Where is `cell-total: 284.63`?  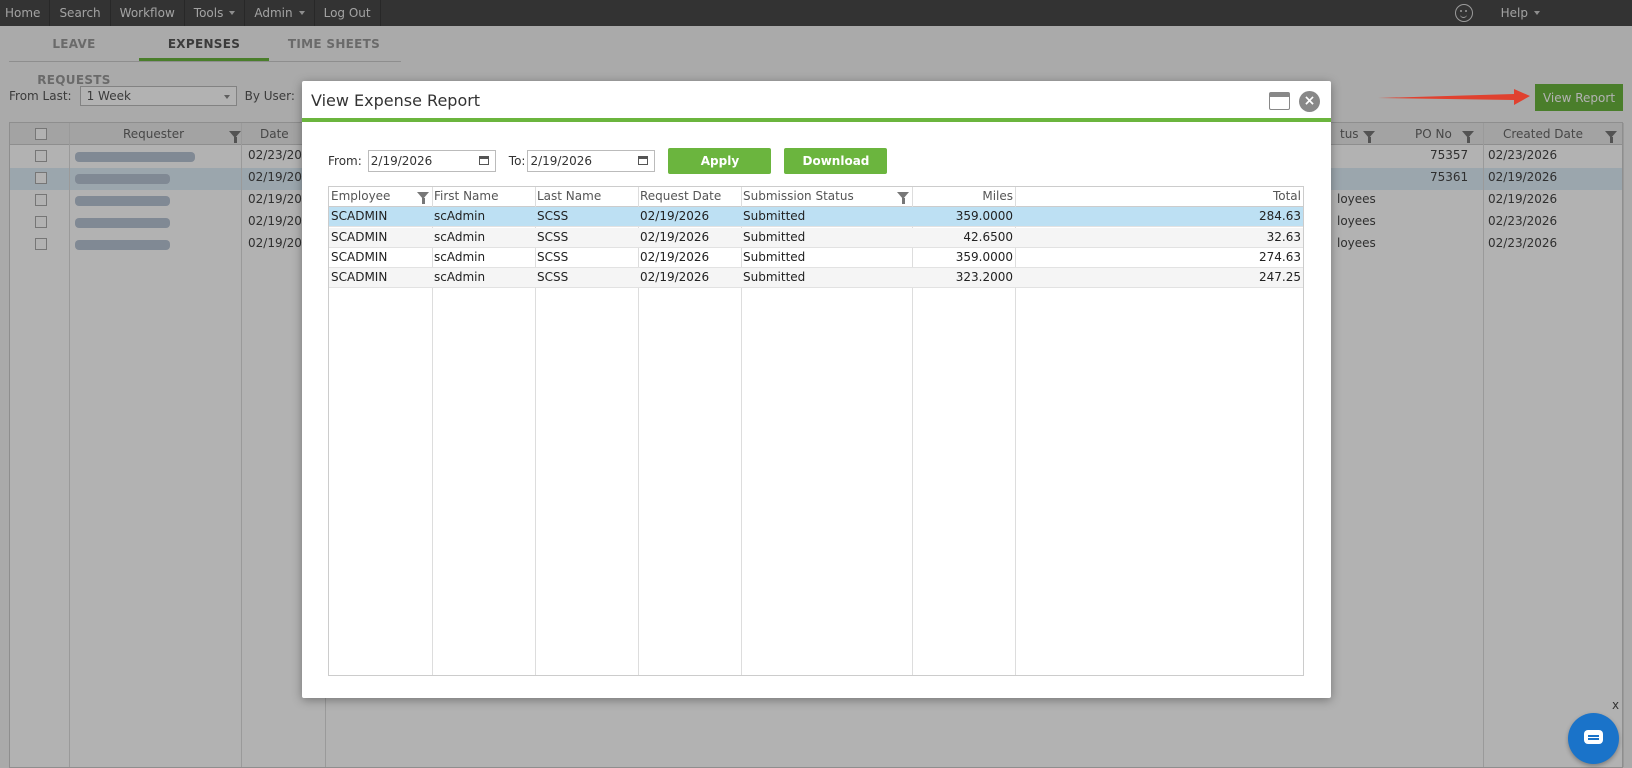 cell-total: 284.63 is located at coordinates (1280, 216).